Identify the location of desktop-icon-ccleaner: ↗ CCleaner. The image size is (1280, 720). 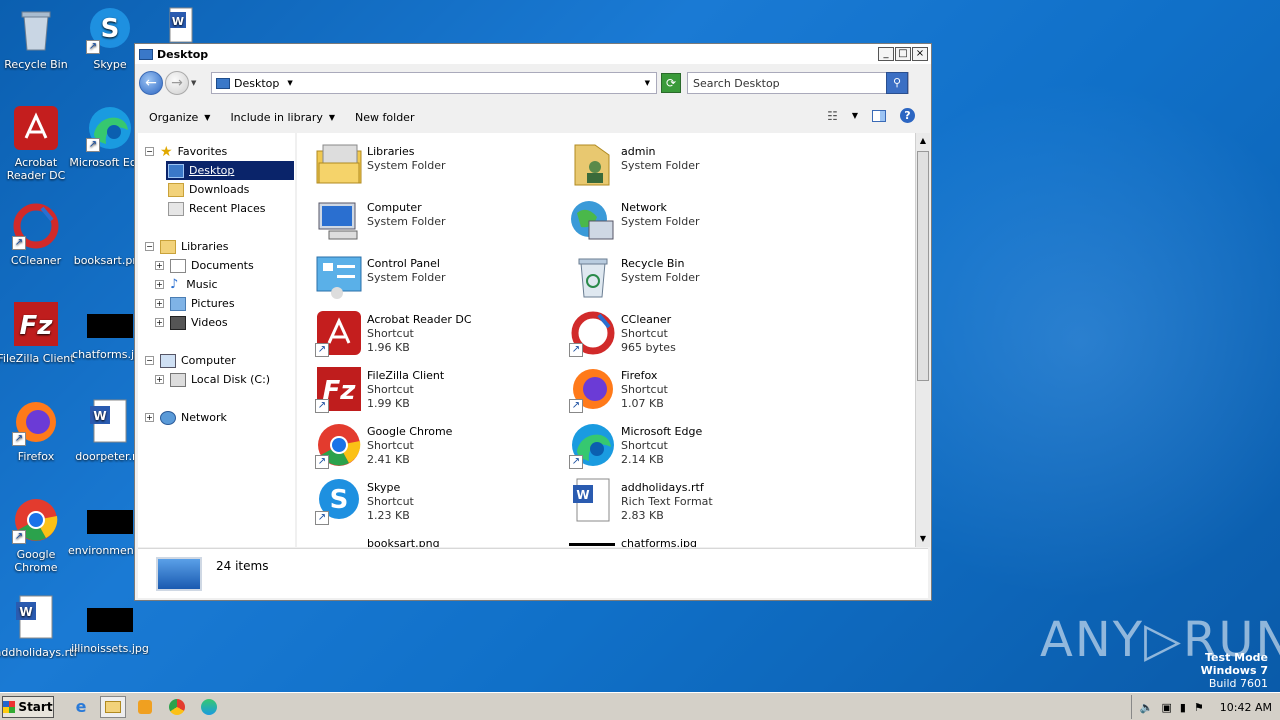
(39, 234).